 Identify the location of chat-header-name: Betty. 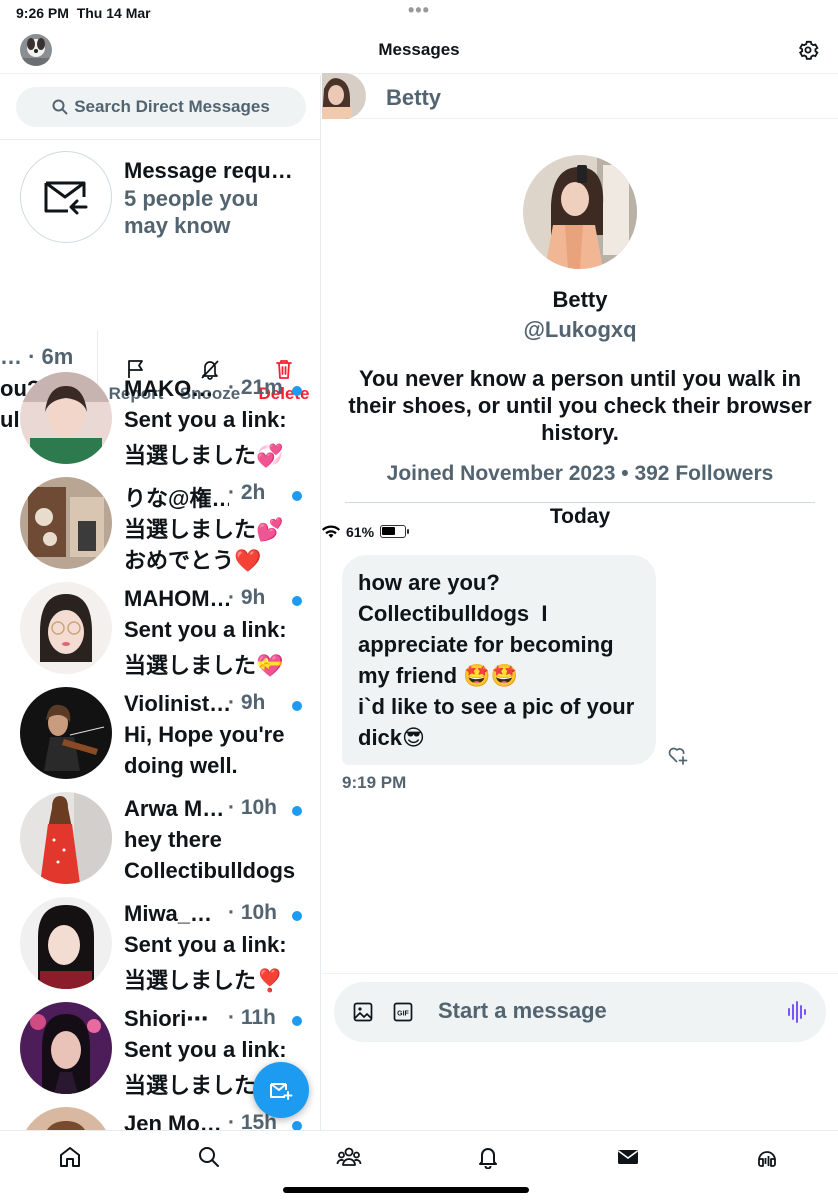
(414, 97).